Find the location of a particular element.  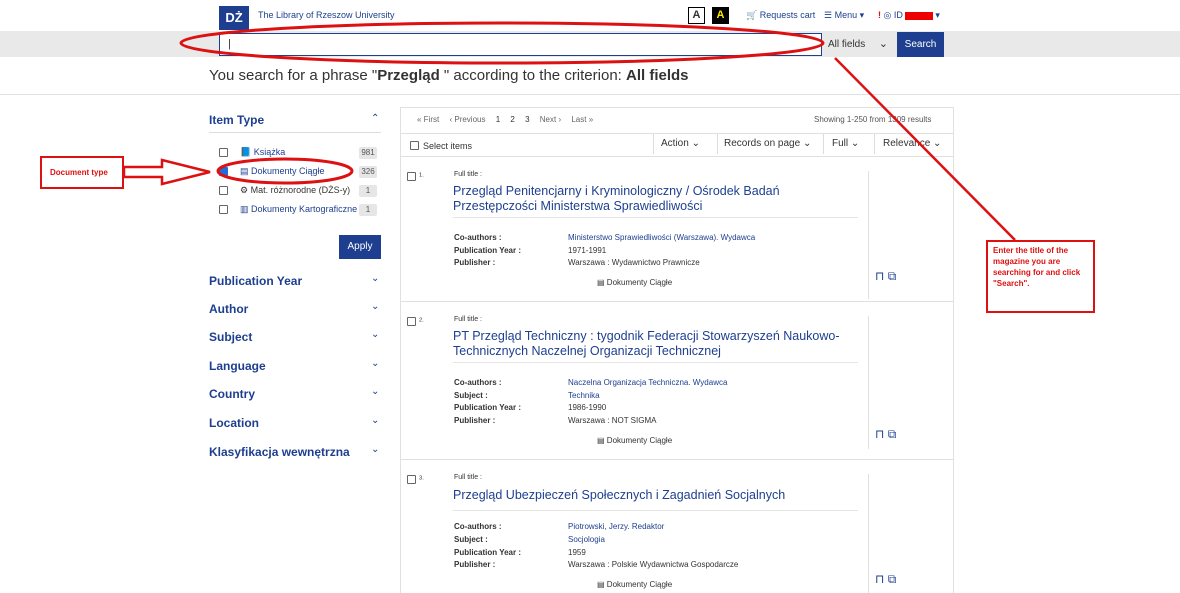

menu-label: Menu is located at coordinates (846, 15).